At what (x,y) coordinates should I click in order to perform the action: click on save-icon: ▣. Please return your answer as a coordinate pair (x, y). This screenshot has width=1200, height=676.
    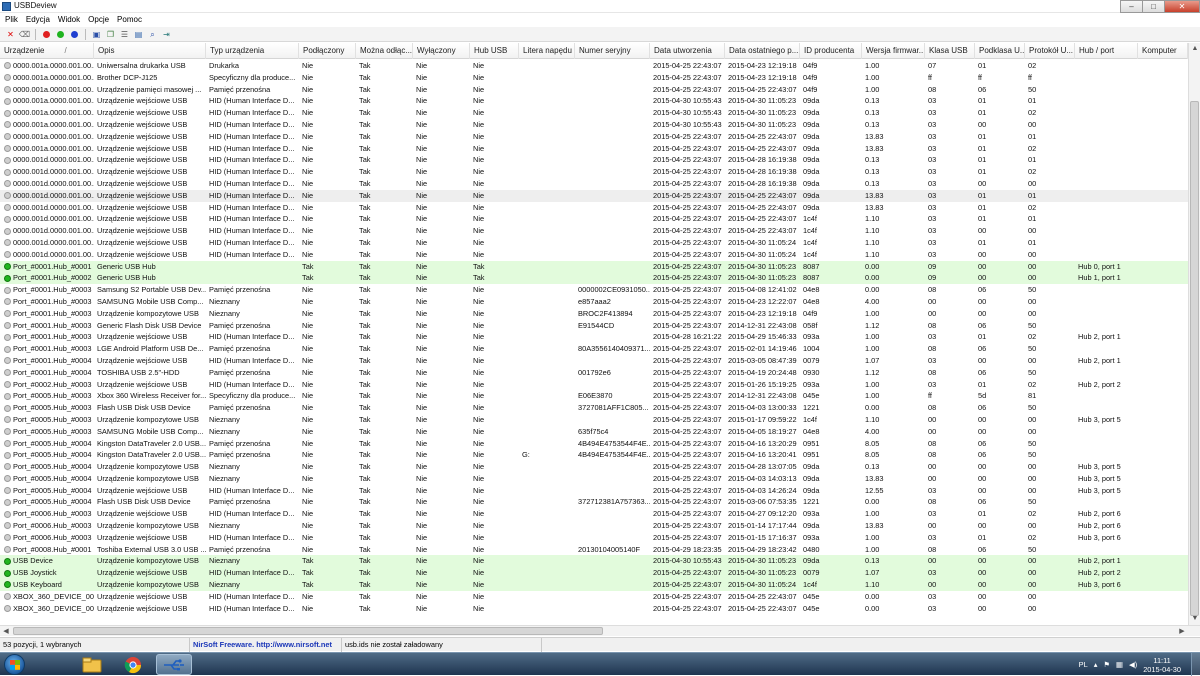
    Looking at the image, I should click on (96, 34).